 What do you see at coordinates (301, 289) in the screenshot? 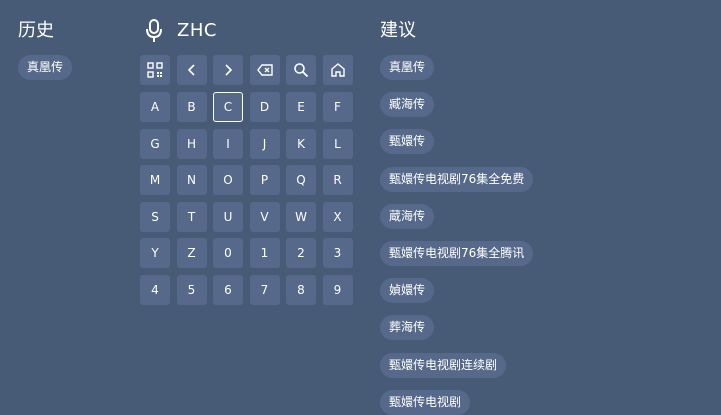
I see `key-8: 8` at bounding box center [301, 289].